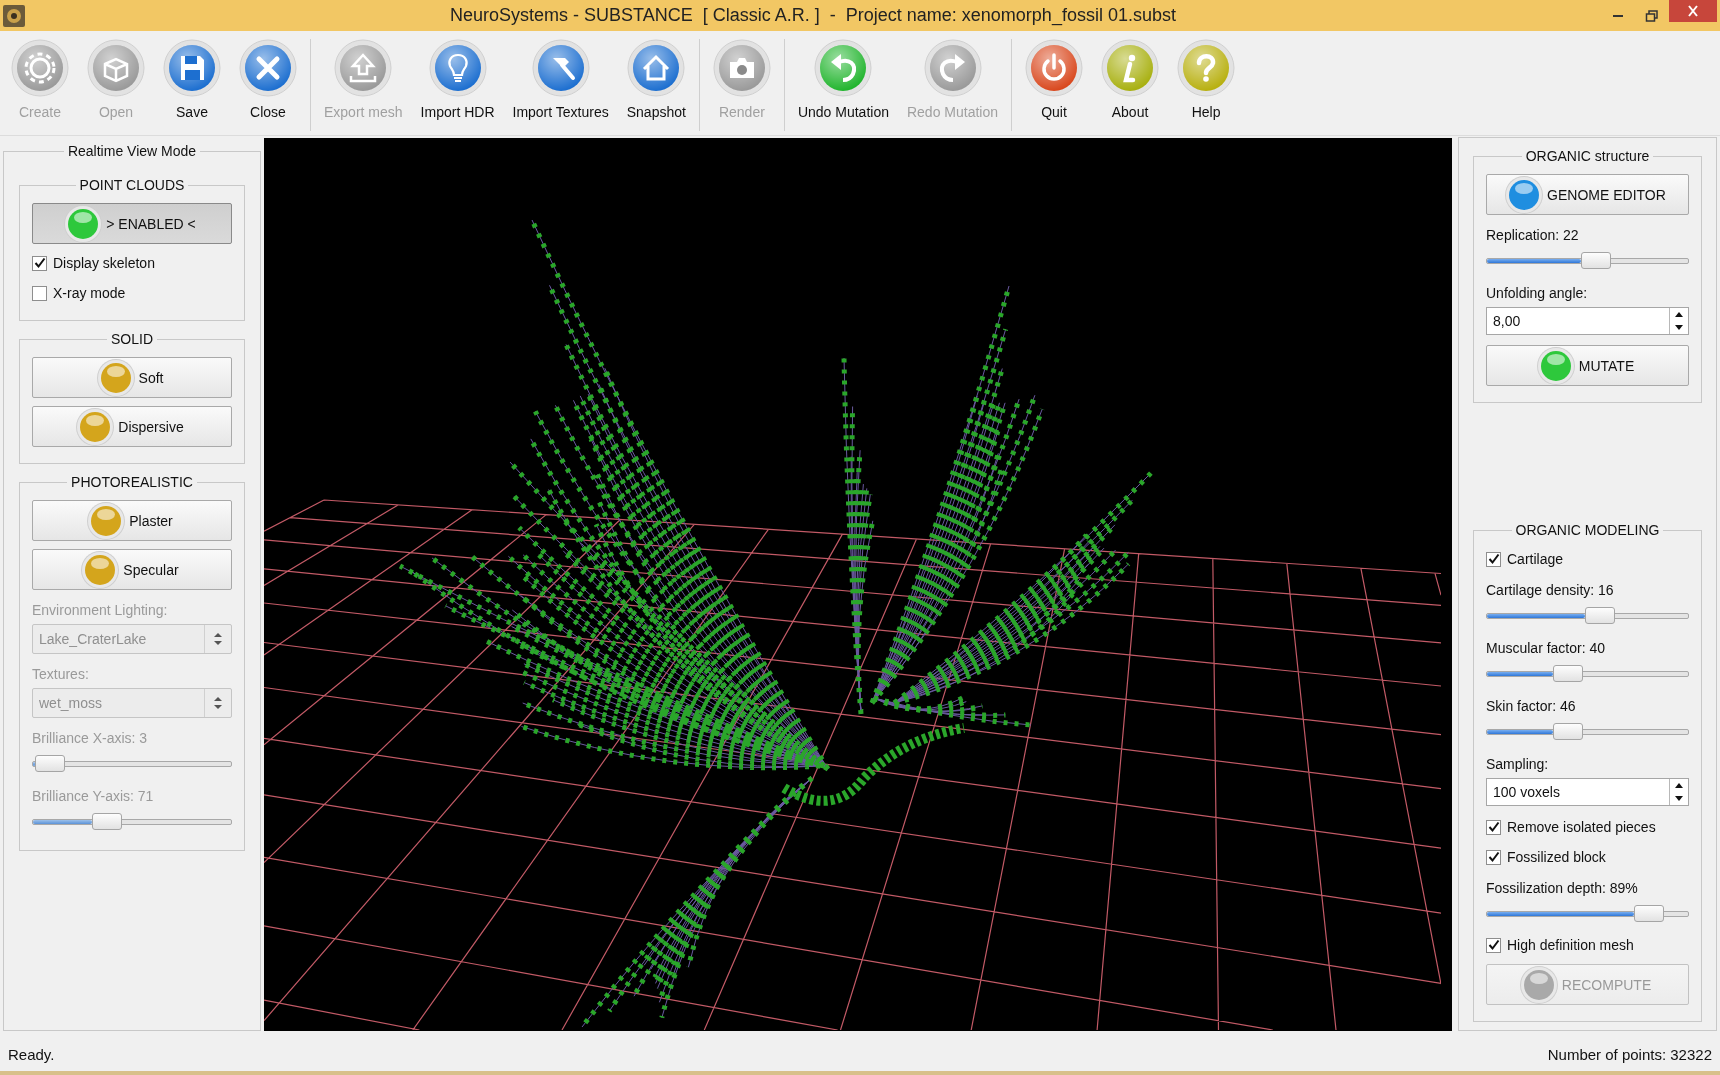 Image resolution: width=1720 pixels, height=1075 pixels. I want to click on status-message: Ready., so click(31, 1054).